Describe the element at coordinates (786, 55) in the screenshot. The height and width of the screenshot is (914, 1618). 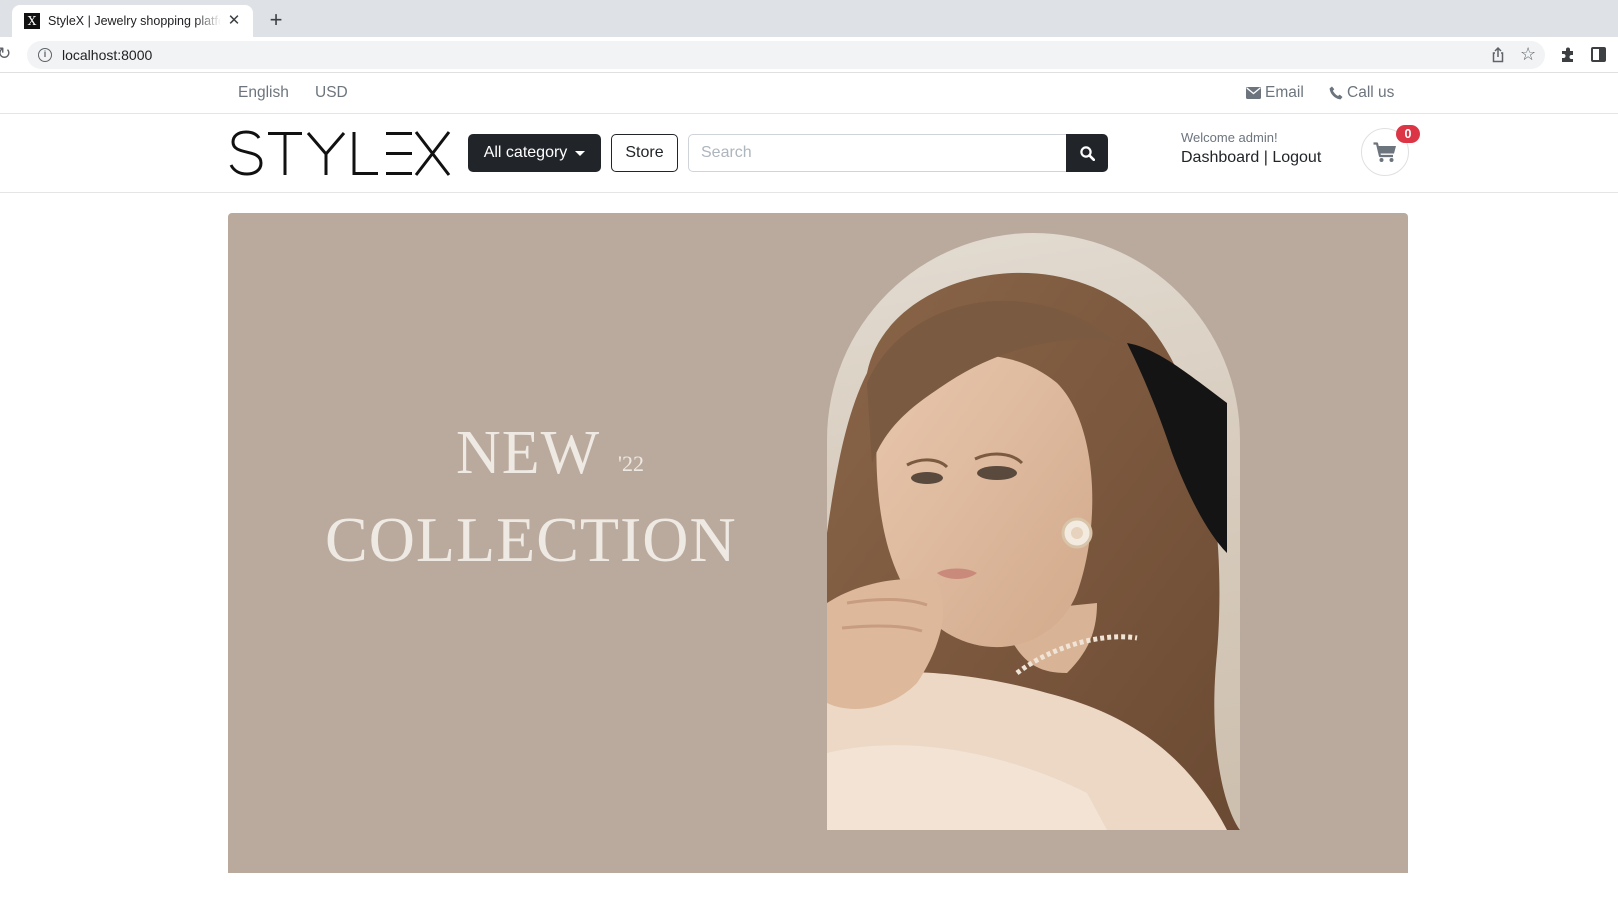
I see `address-bar: i localhost:8000 ☆` at that location.